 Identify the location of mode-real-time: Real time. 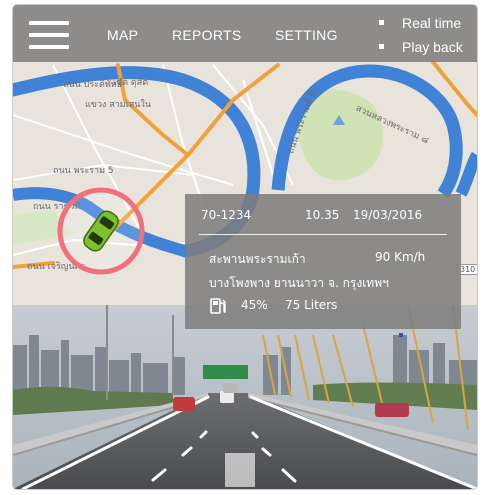
(420, 23).